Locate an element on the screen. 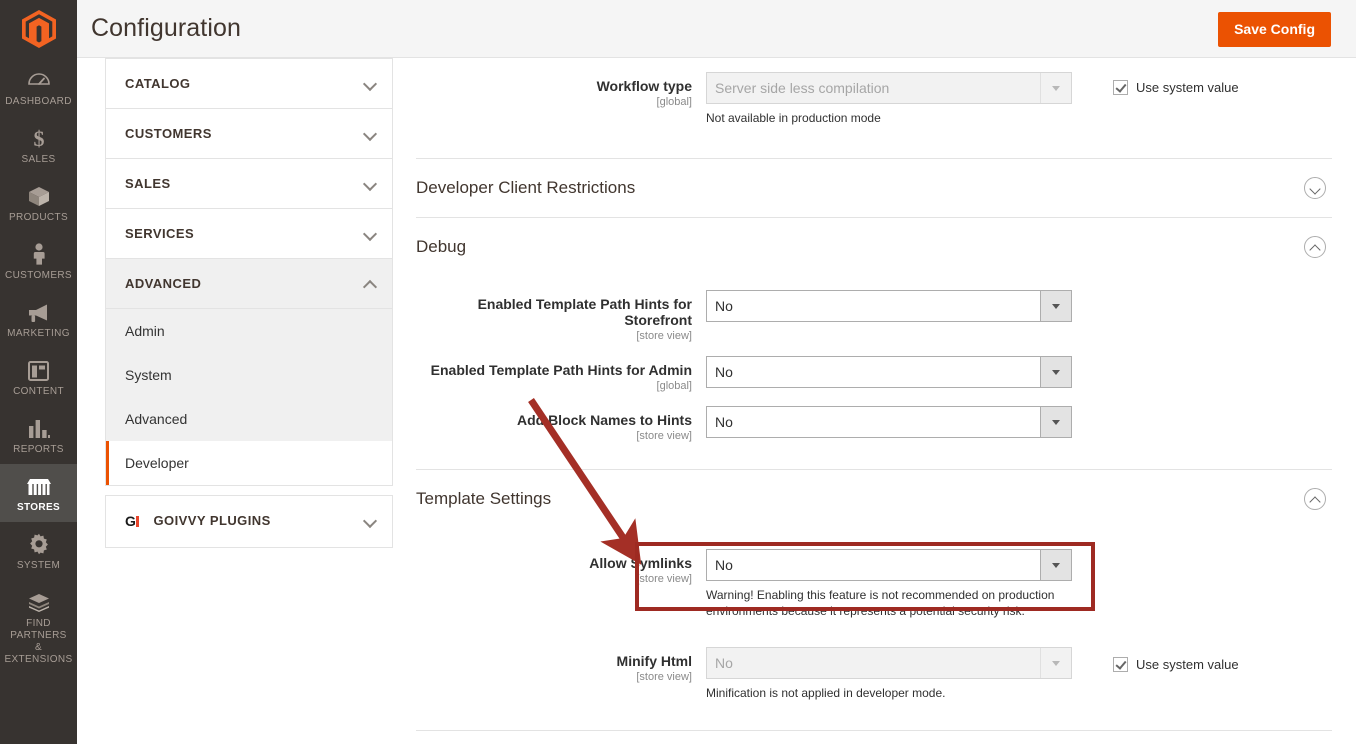 This screenshot has height=744, width=1356. dollar-icon: $ is located at coordinates (39, 137).